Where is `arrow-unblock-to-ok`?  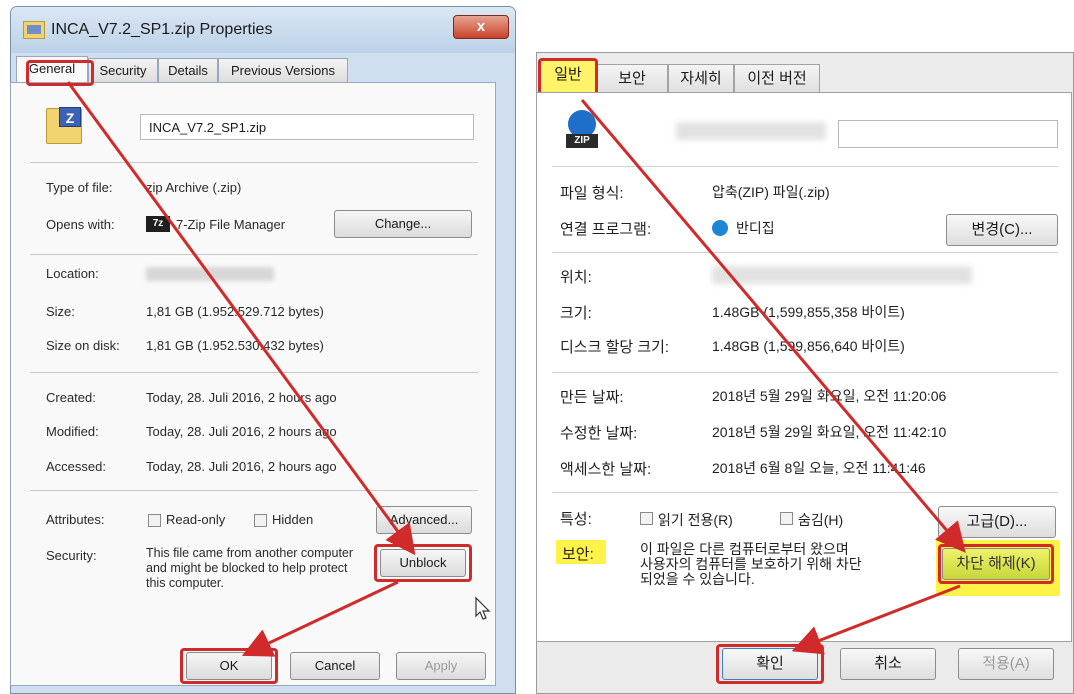 arrow-unblock-to-ok is located at coordinates (320, 618).